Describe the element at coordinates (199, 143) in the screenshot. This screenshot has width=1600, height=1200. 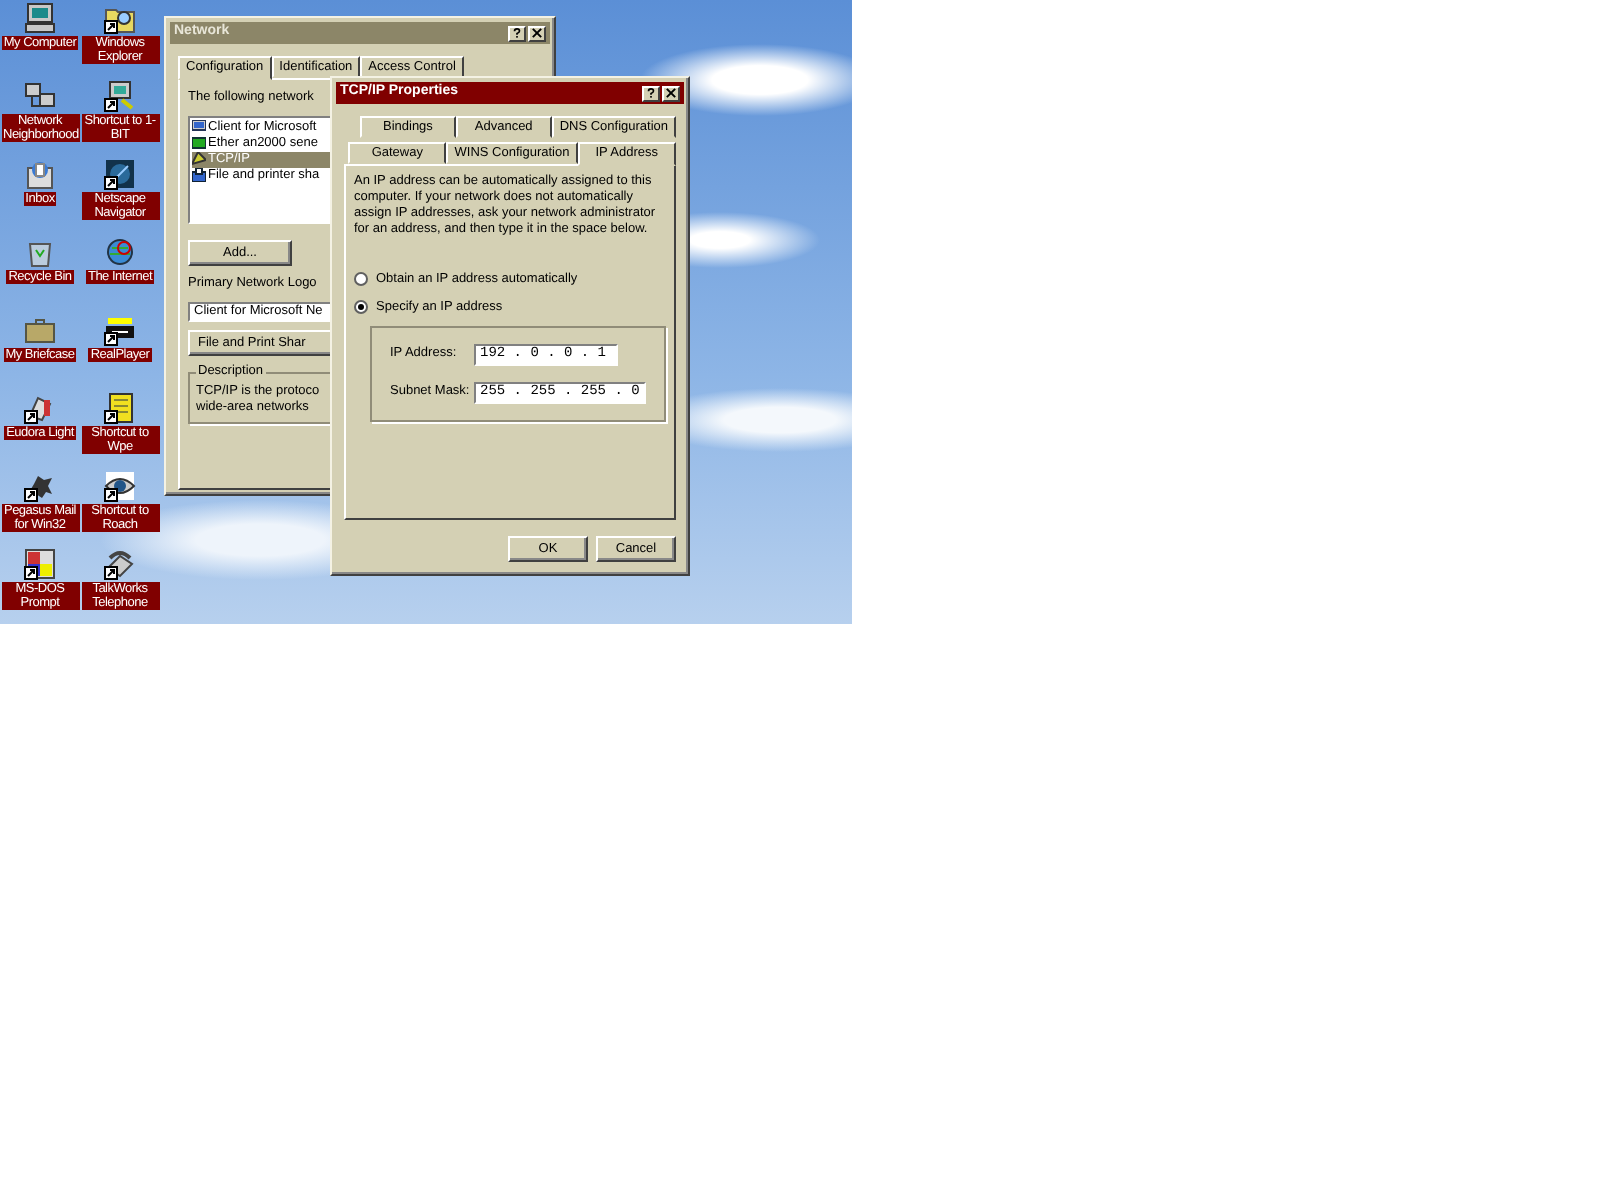
I see `network-card-icon` at that location.